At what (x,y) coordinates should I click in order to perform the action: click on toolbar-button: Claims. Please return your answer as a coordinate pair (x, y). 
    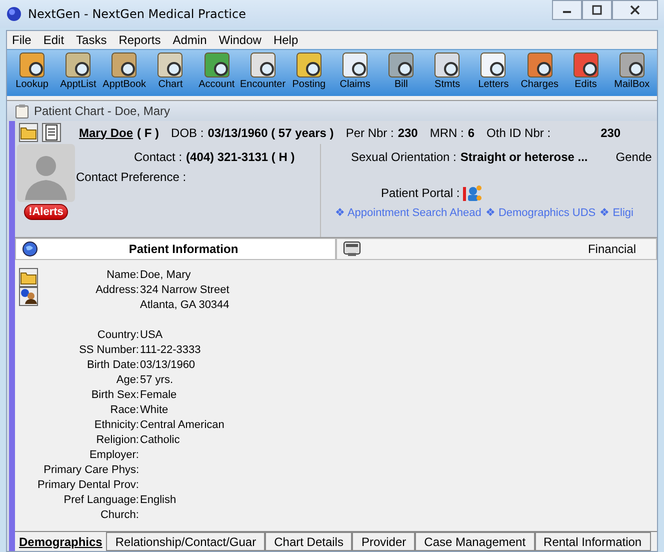
    Looking at the image, I should click on (355, 73).